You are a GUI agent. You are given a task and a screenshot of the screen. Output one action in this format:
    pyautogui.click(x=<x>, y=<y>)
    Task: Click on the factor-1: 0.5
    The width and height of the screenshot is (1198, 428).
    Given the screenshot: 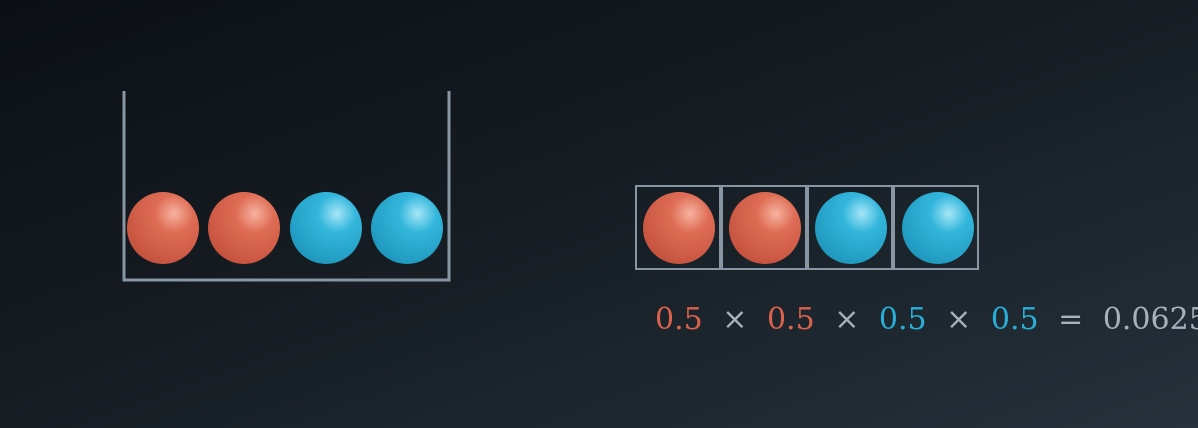 What is the action you would take?
    pyautogui.click(x=679, y=319)
    